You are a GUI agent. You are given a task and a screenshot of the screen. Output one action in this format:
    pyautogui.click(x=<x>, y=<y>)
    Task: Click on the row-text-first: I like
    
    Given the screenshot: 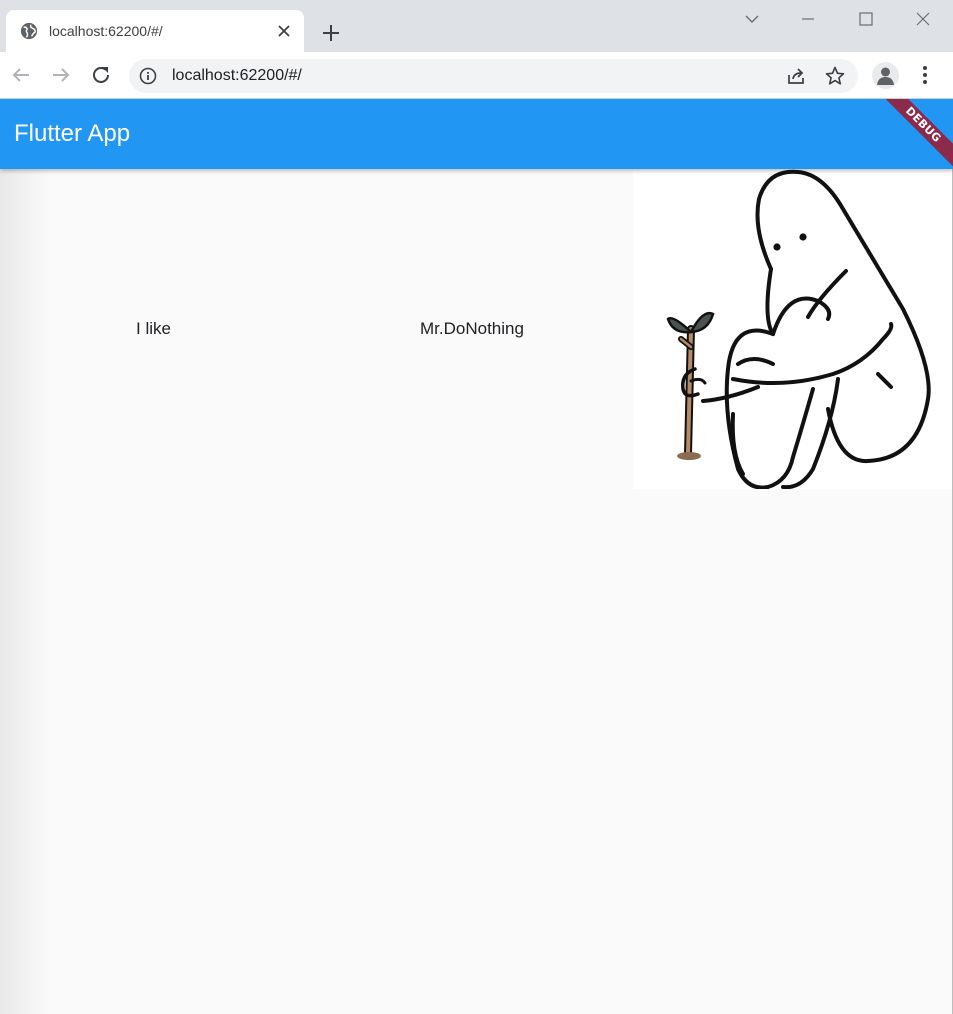 What is the action you would take?
    pyautogui.click(x=153, y=328)
    